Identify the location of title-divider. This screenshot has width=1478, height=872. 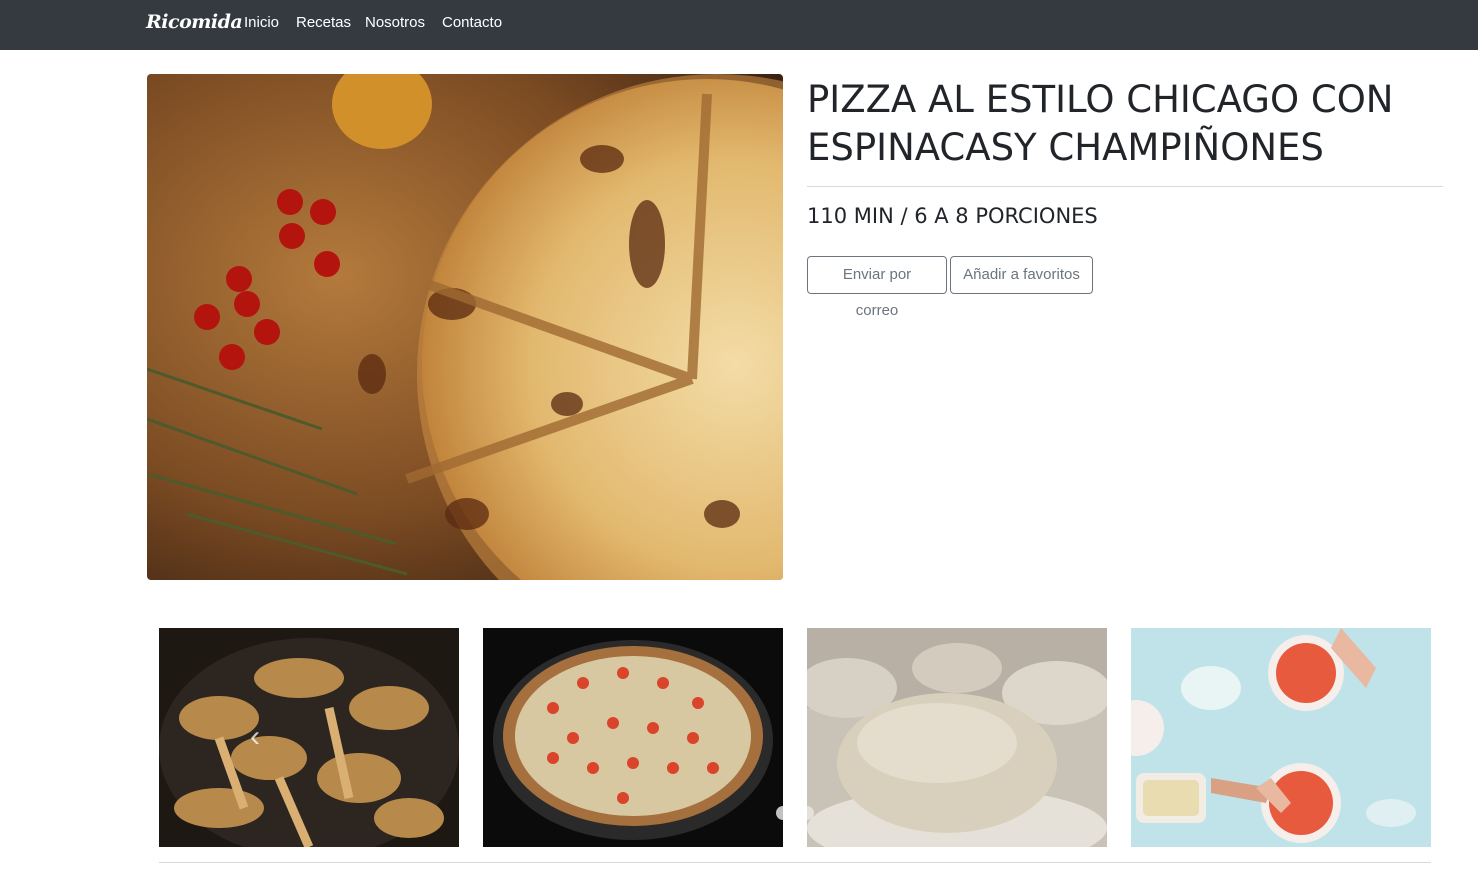
(1125, 186).